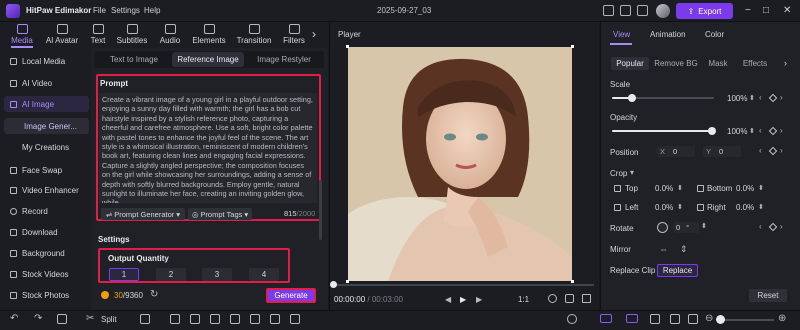 The height and width of the screenshot is (330, 800). I want to click on sidebar-item-record: Record, so click(46, 211).